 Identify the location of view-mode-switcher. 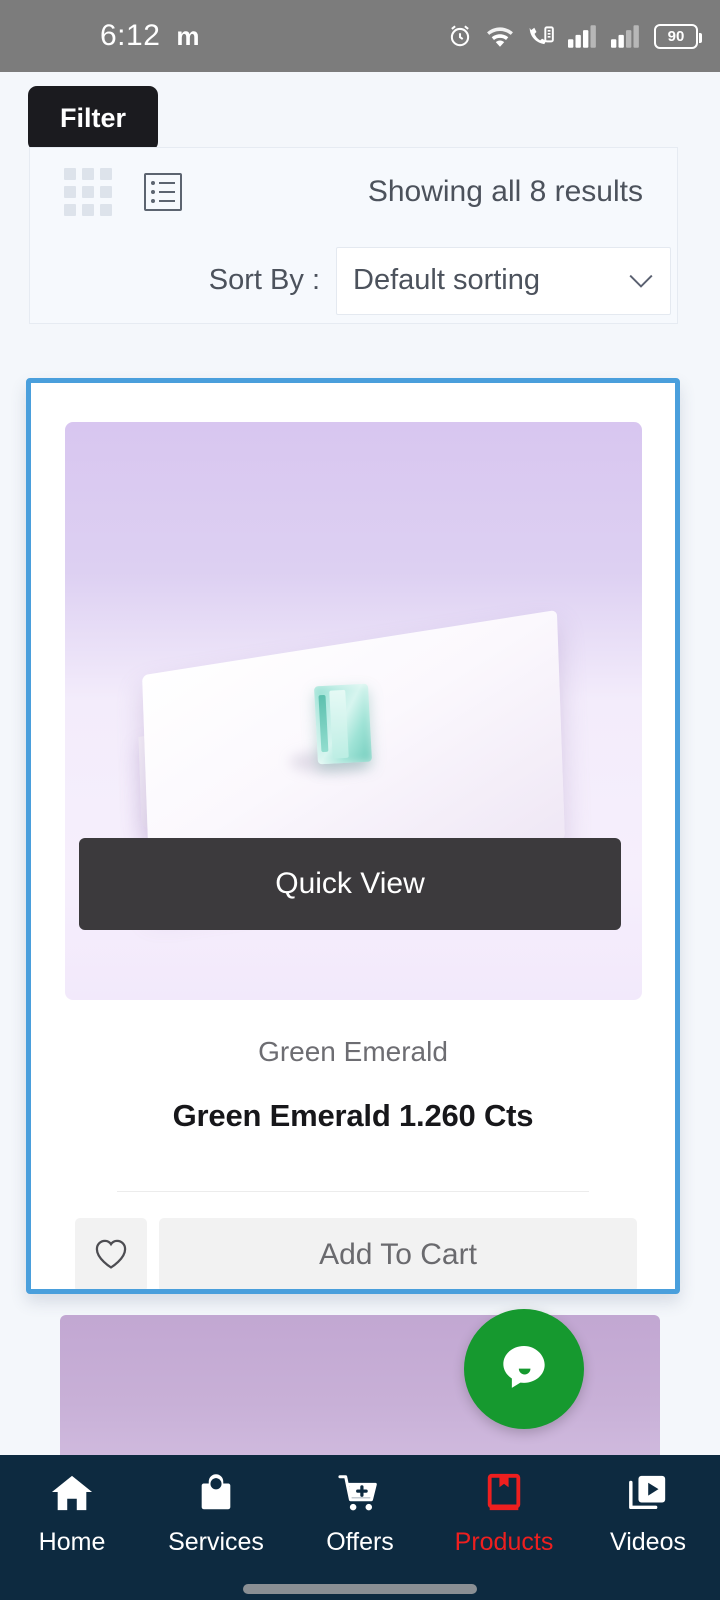
(123, 192).